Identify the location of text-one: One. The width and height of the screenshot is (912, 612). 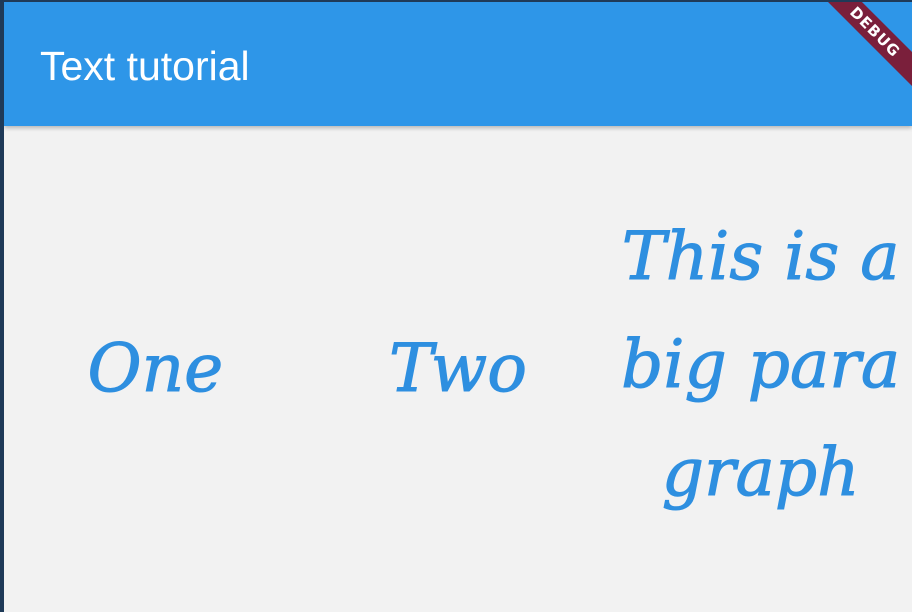
(155, 369).